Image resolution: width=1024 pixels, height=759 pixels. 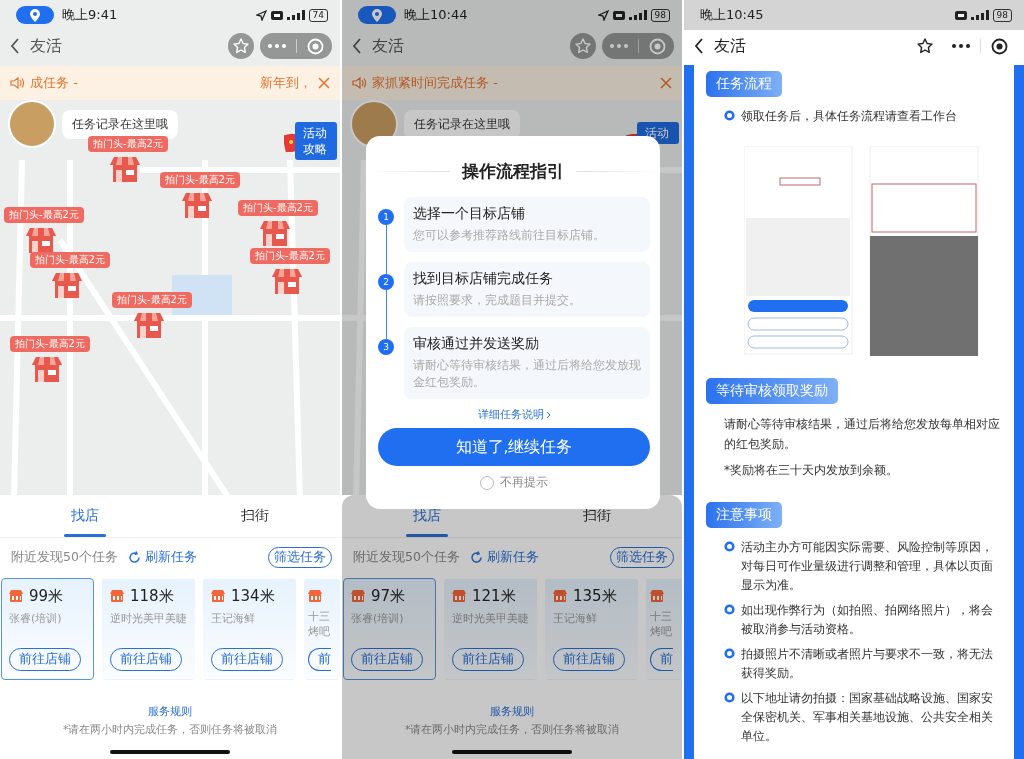 What do you see at coordinates (494, 596) in the screenshot?
I see `store-distance: 121米` at bounding box center [494, 596].